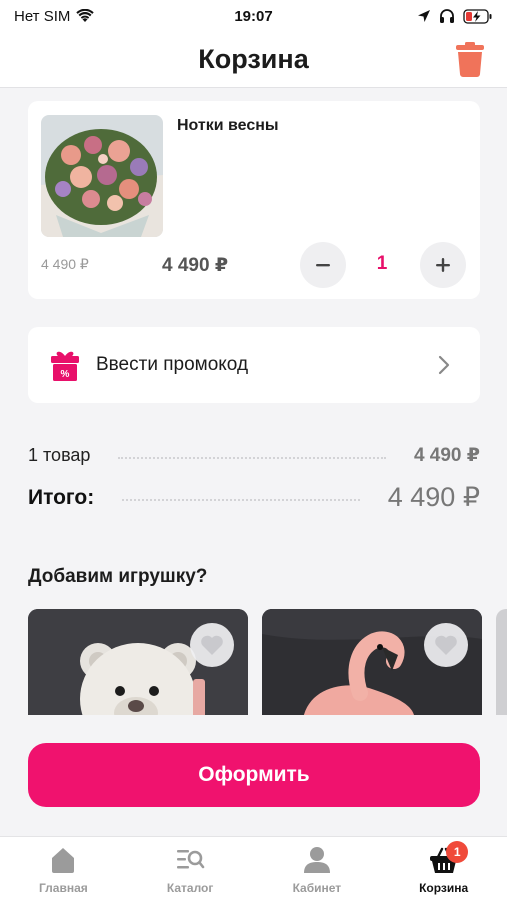  Describe the element at coordinates (317, 888) in the screenshot. I see `tab-profile-label: Кабинет` at that location.